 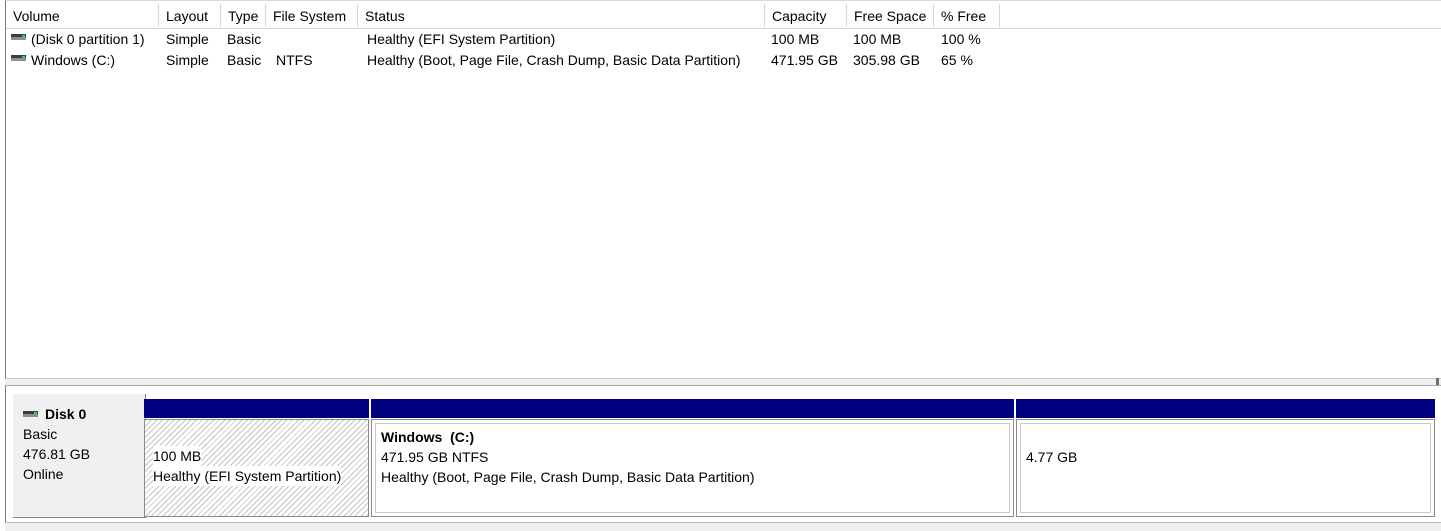 I want to click on disk-info-panel: Disk 0 Basic 476.81 GB Online, so click(x=79, y=456).